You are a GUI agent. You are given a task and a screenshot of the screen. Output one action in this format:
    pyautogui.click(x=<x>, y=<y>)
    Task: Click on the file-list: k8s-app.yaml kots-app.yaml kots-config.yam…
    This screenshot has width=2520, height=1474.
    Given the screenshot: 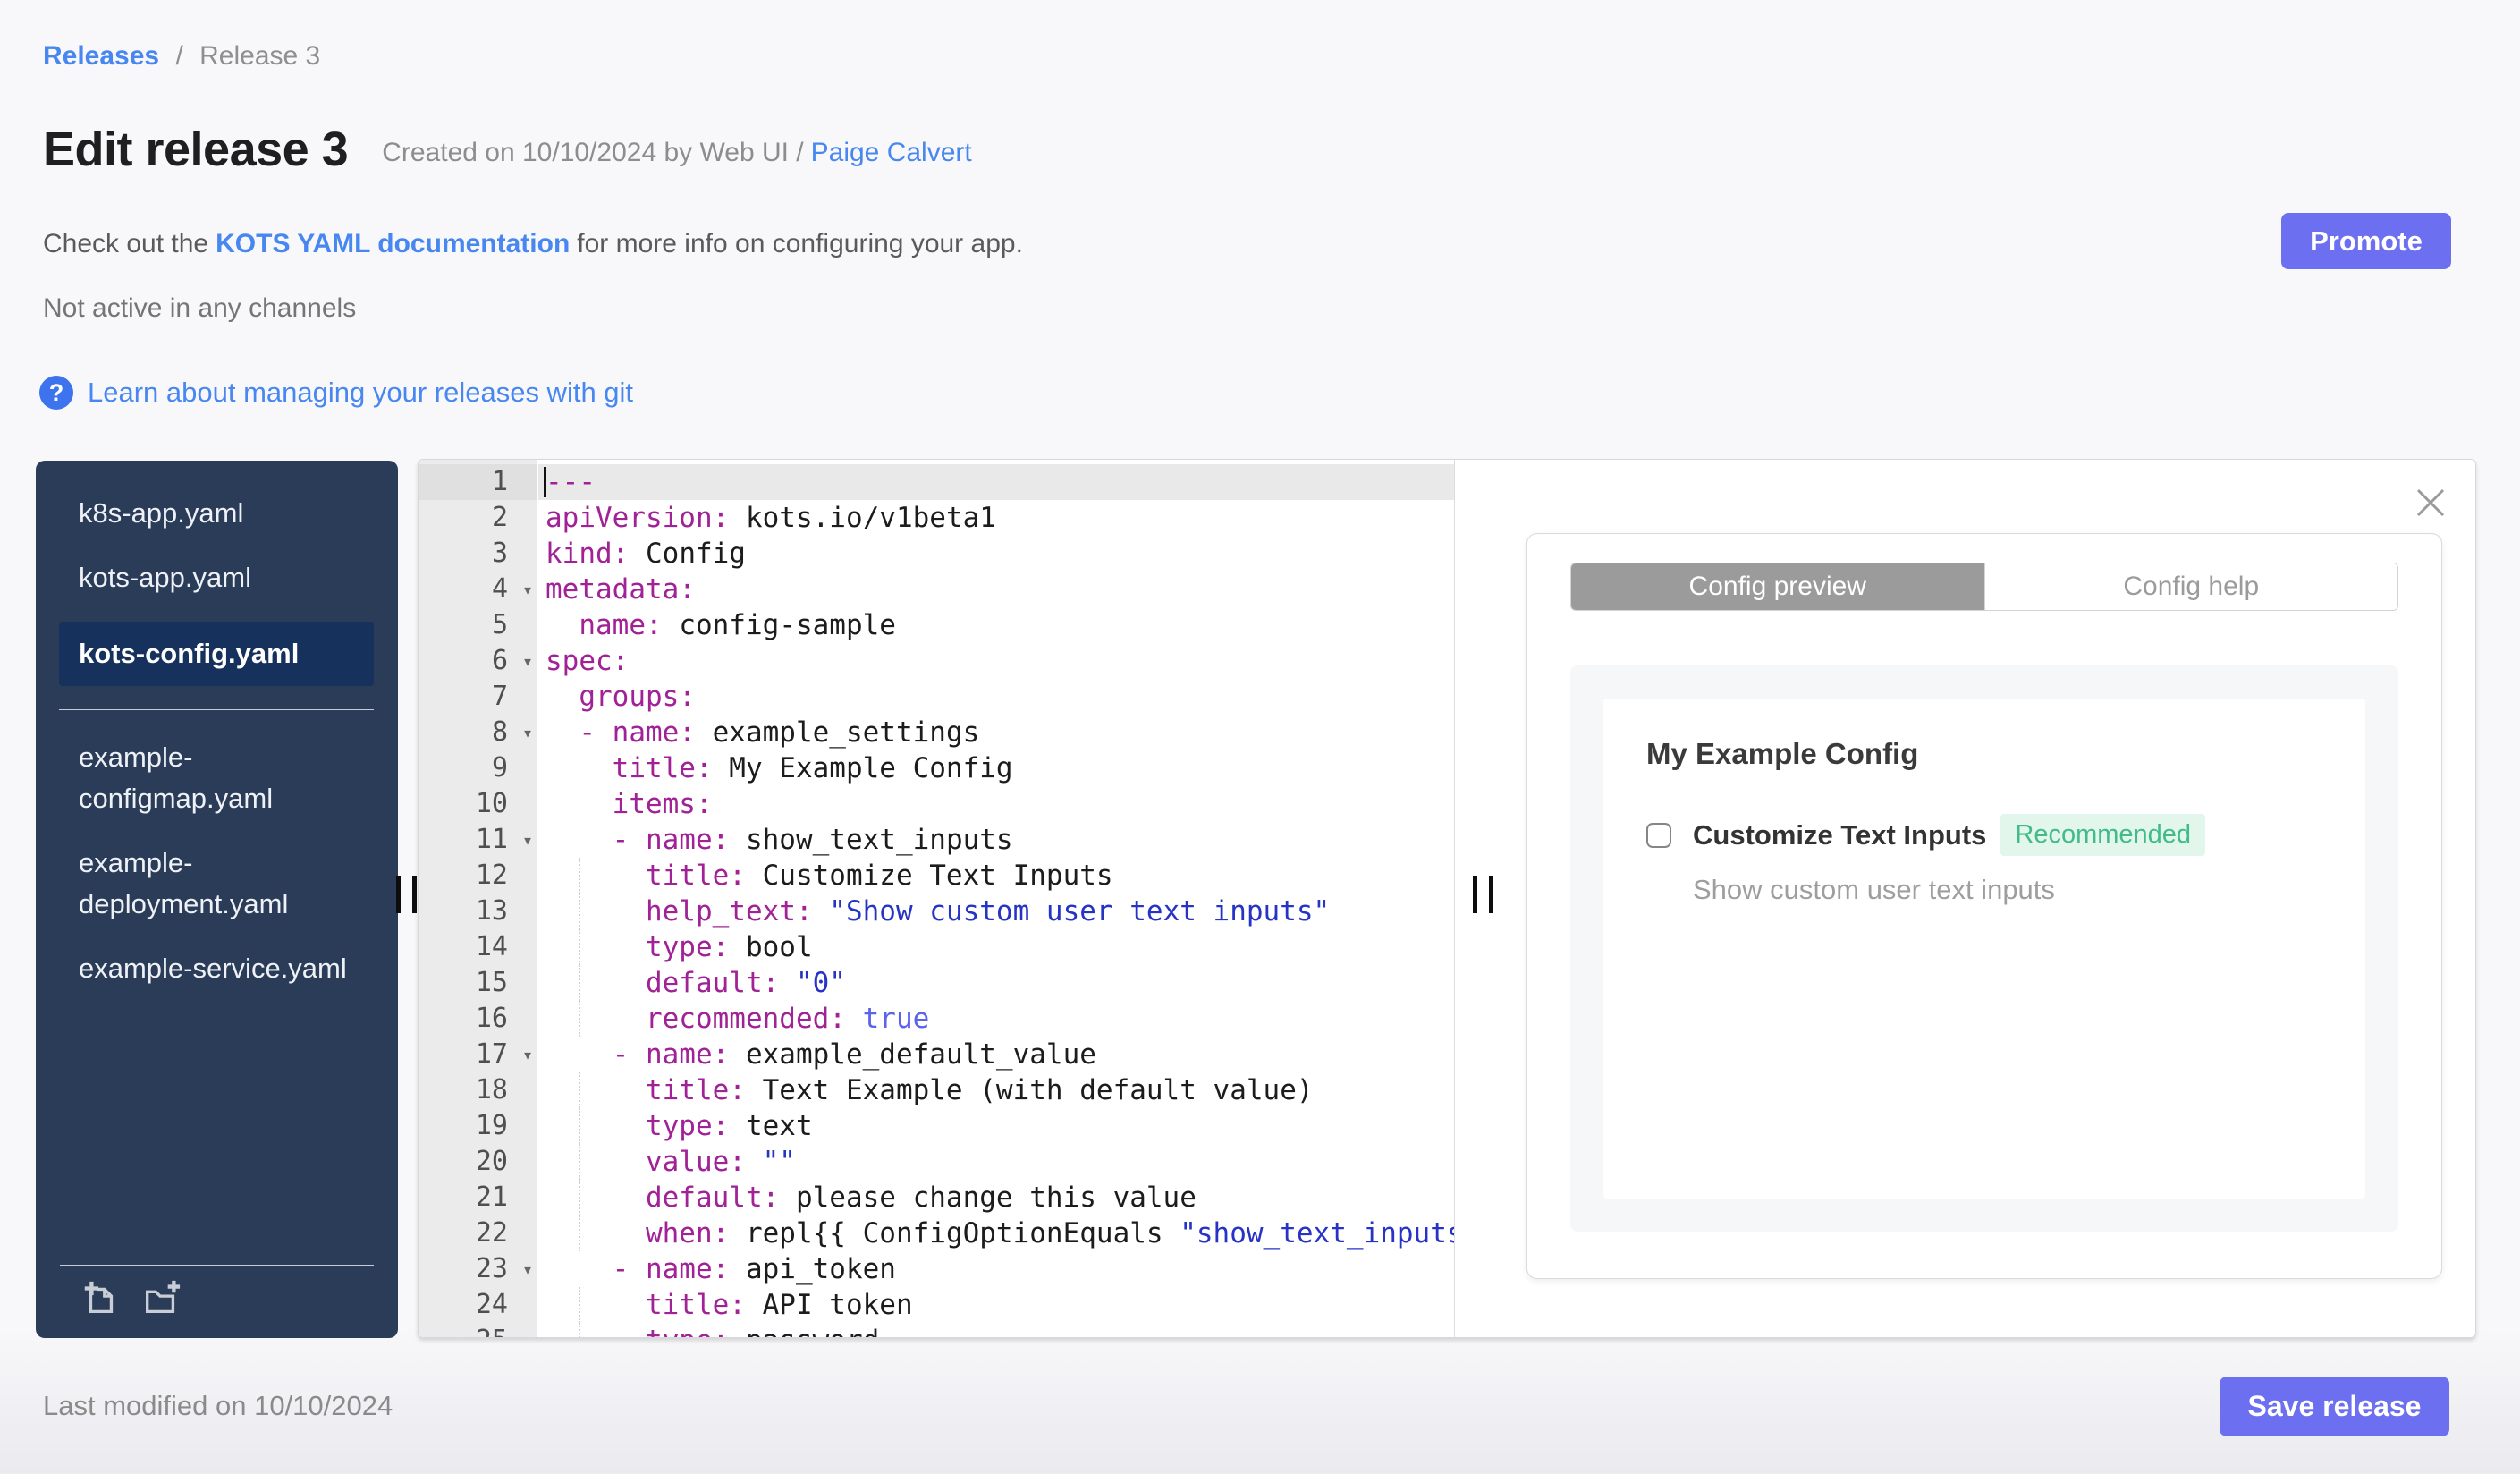 What is the action you would take?
    pyautogui.click(x=217, y=725)
    